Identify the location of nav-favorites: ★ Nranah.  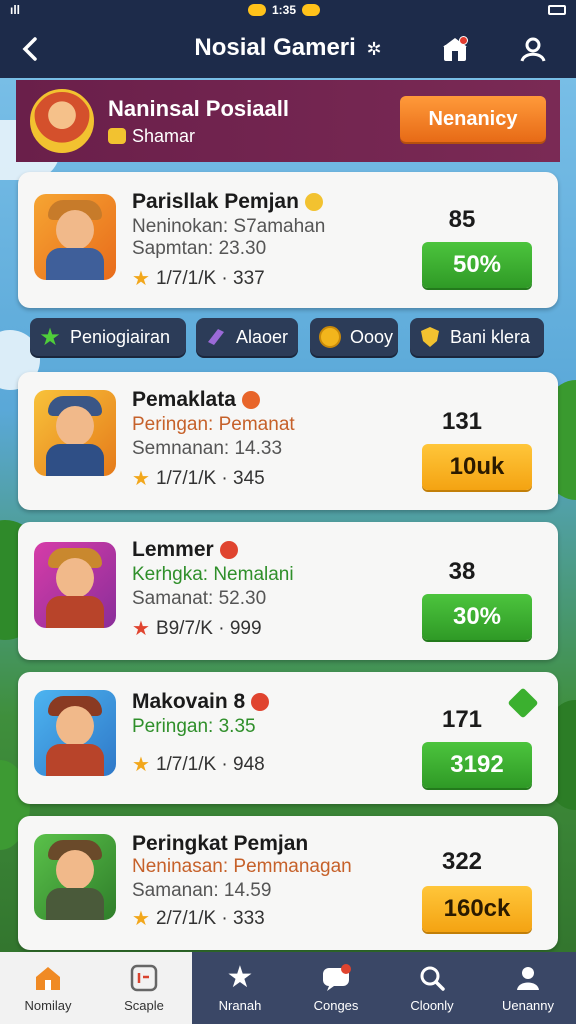
(240, 988).